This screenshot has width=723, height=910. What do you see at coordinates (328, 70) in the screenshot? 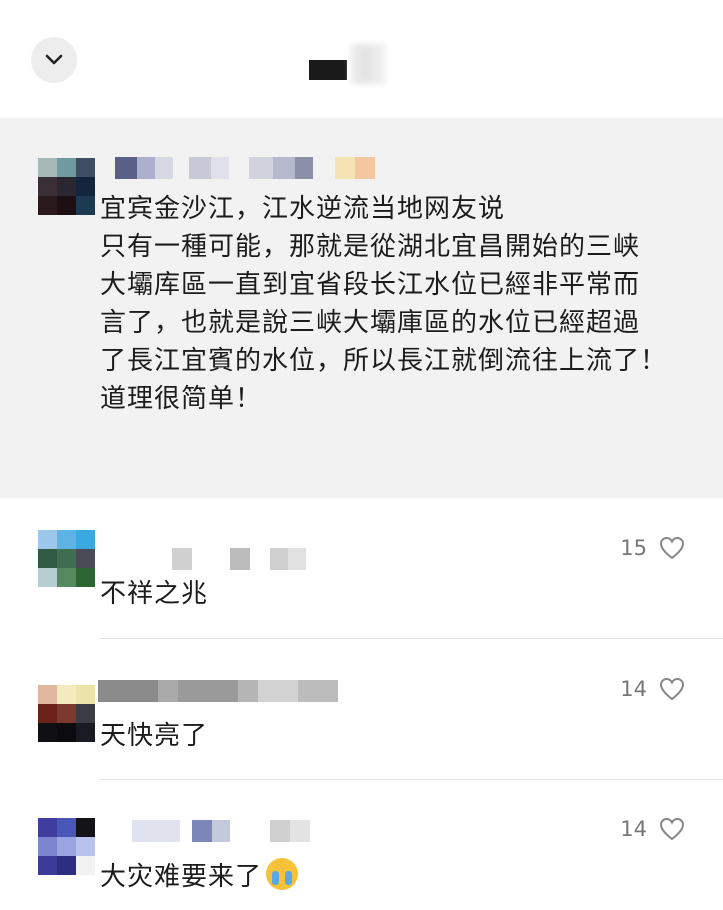
I see `page-title-redacted` at bounding box center [328, 70].